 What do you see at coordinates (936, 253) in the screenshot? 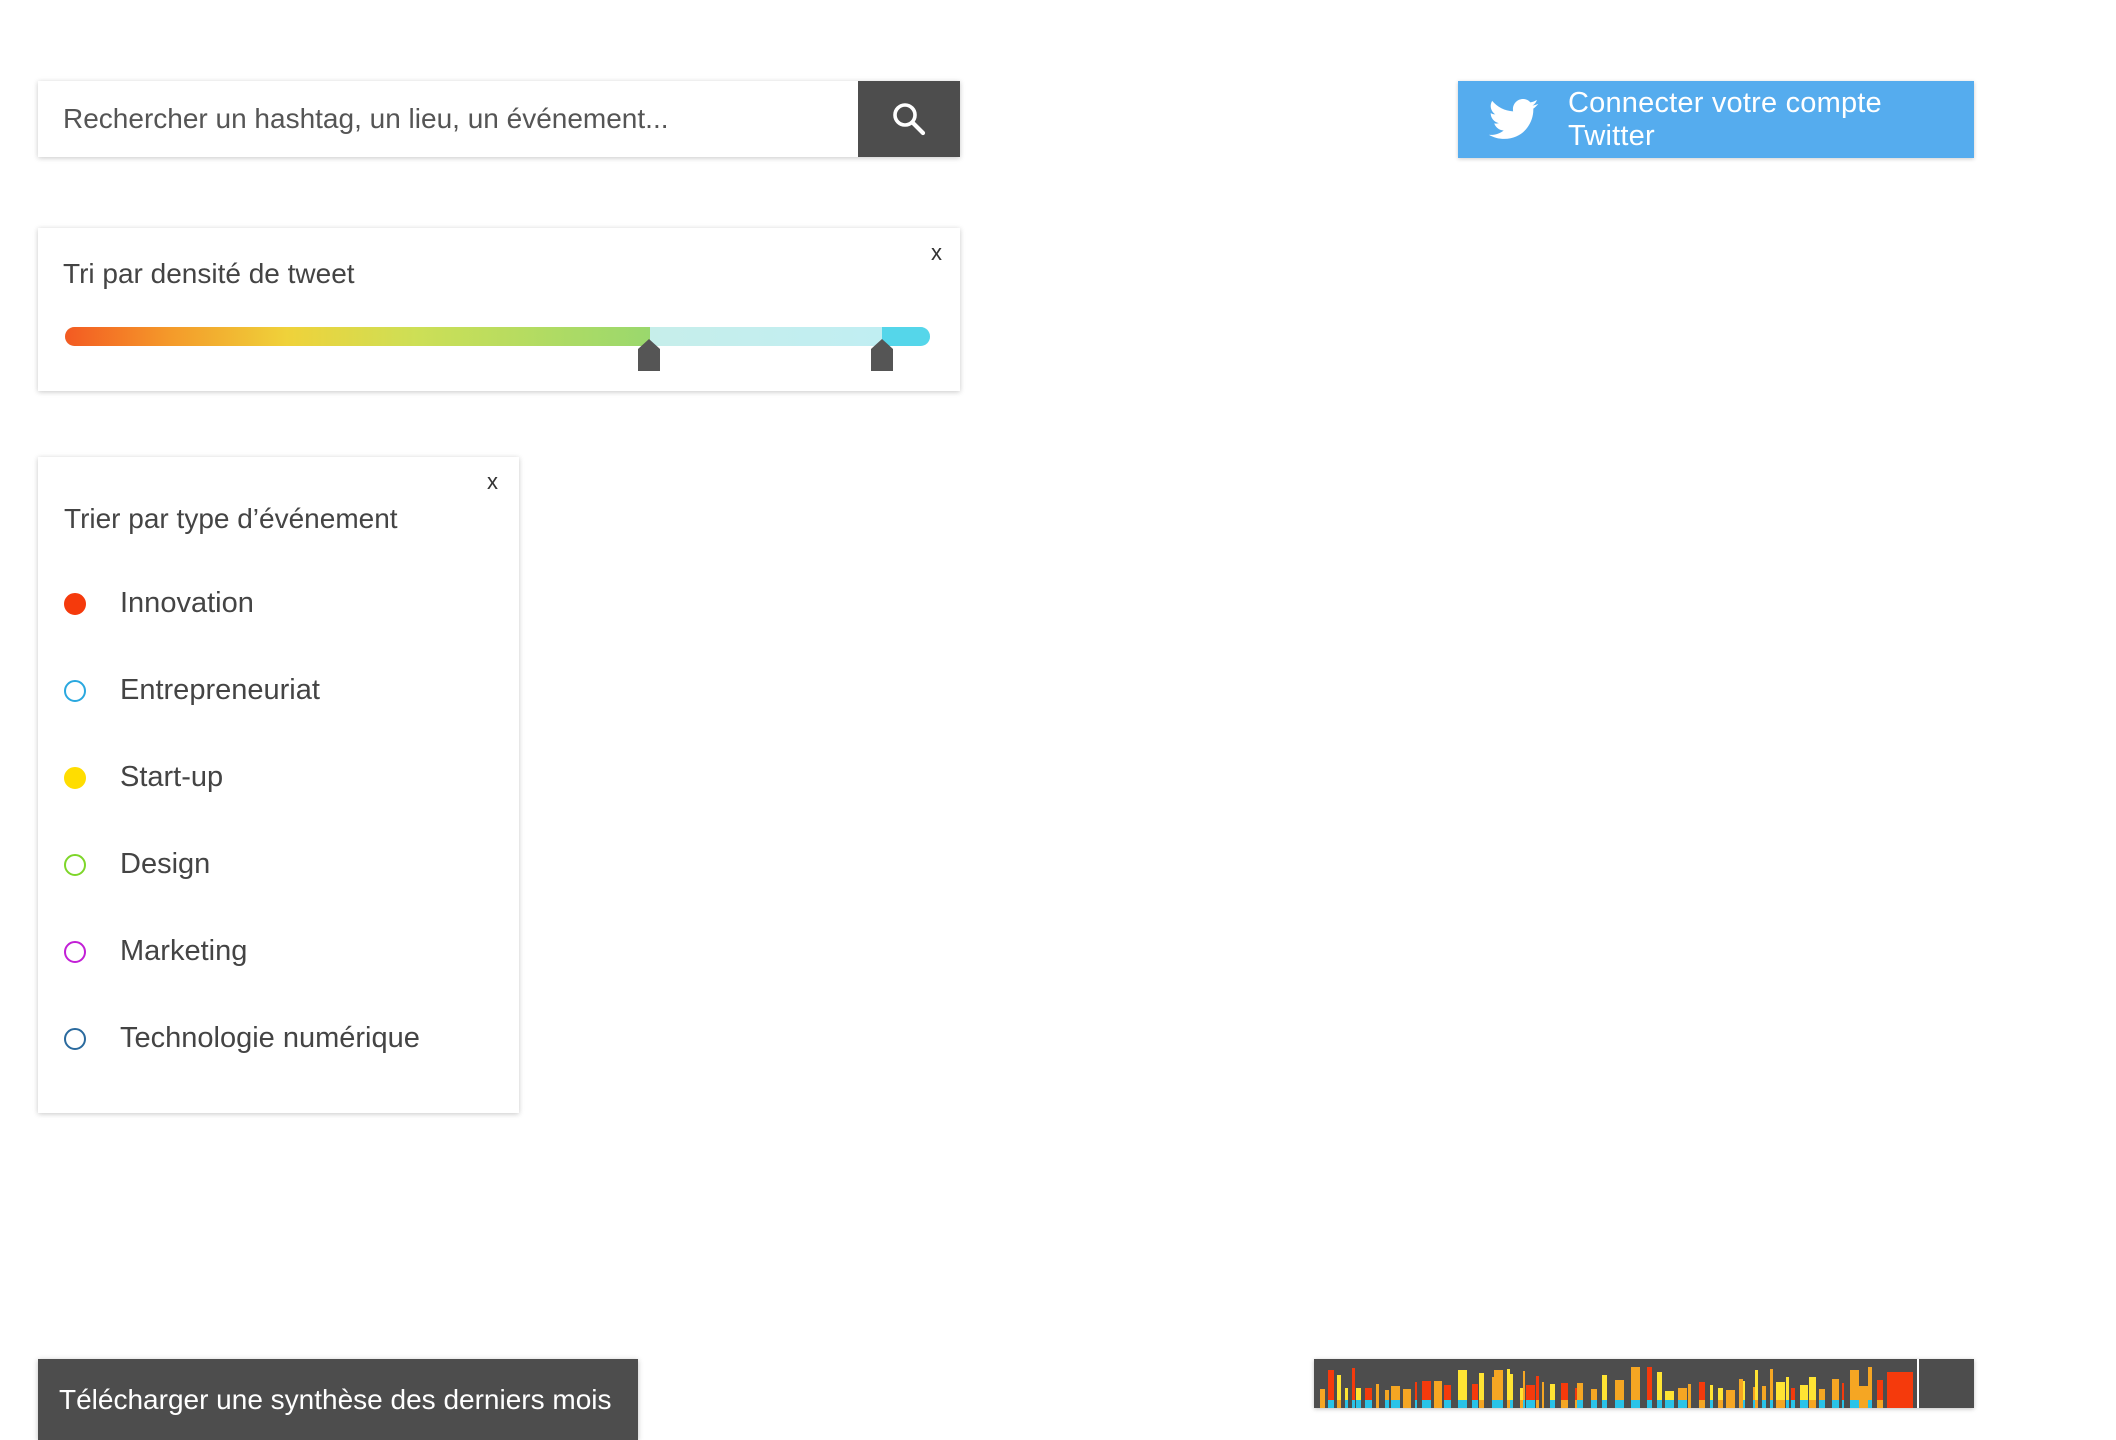
I see `close-density-filter-button: x` at bounding box center [936, 253].